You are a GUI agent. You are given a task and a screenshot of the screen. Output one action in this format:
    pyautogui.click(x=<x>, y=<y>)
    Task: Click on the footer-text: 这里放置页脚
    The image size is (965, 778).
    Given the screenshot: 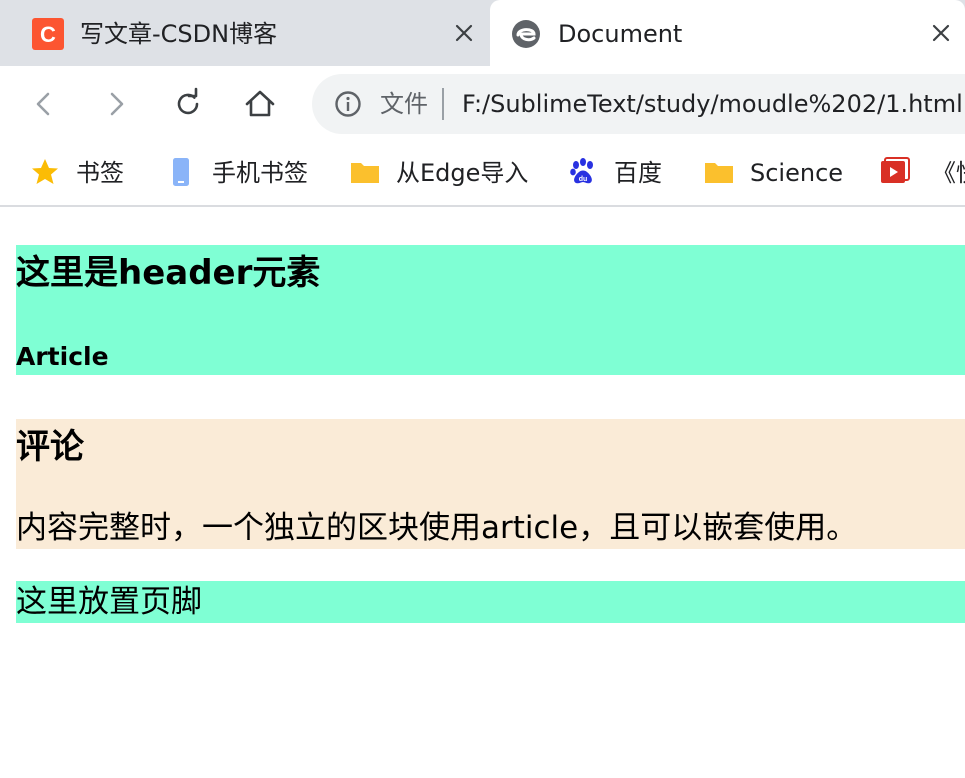 What is the action you would take?
    pyautogui.click(x=109, y=602)
    